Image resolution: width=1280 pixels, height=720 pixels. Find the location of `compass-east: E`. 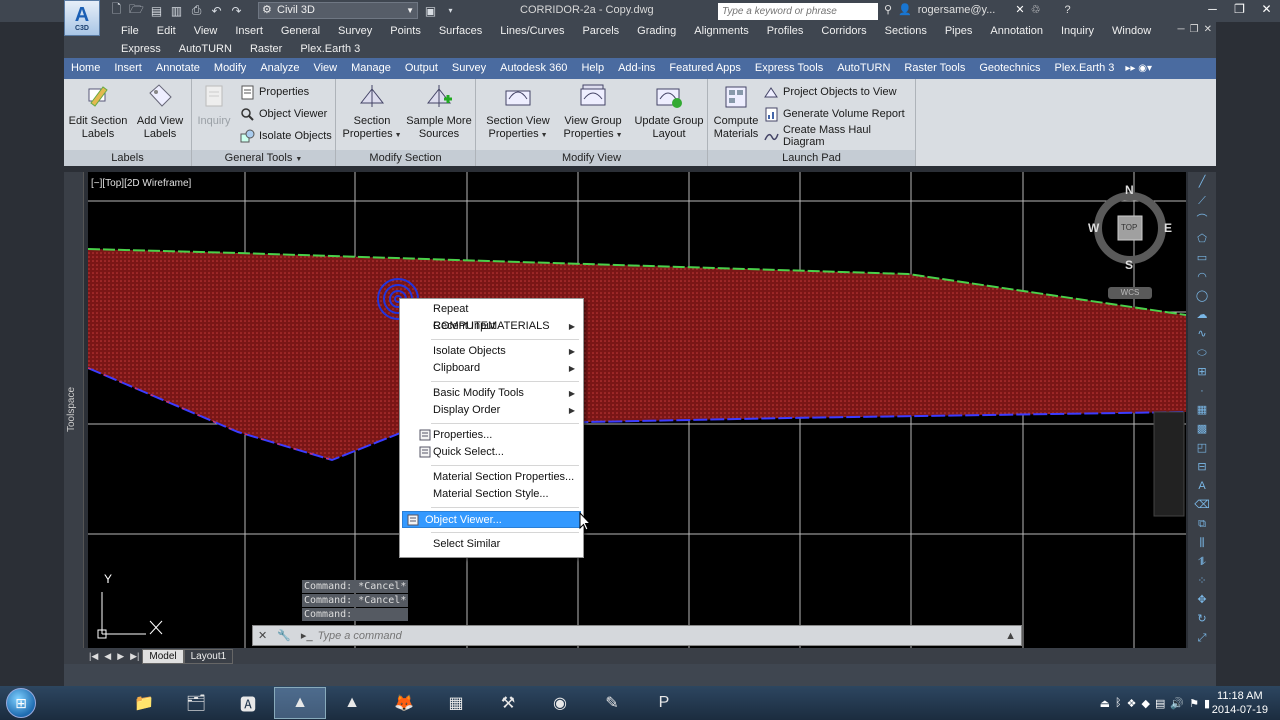

compass-east: E is located at coordinates (1168, 228).